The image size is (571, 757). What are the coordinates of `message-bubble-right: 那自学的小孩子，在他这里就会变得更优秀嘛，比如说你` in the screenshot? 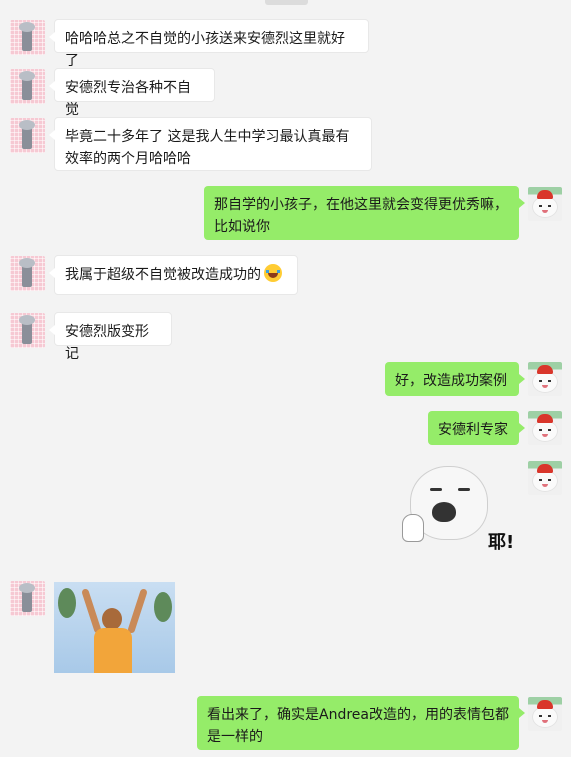 It's located at (364, 213).